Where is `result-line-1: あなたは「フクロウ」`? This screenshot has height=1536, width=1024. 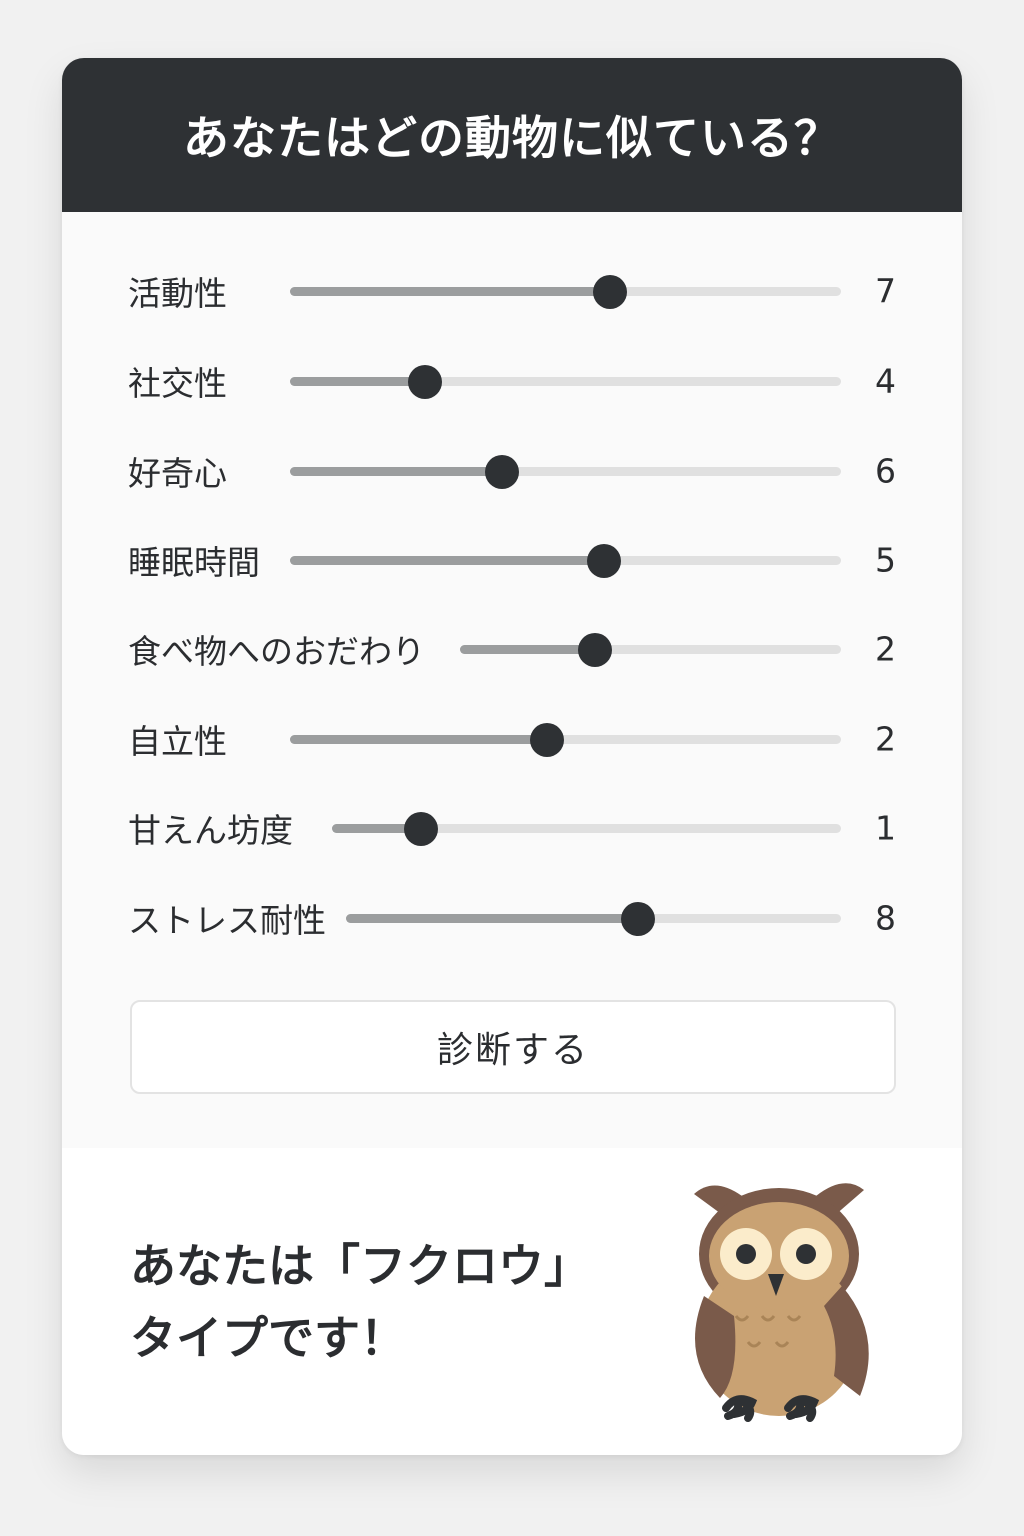 result-line-1: あなたは「フクロウ」 is located at coordinates (360, 1266).